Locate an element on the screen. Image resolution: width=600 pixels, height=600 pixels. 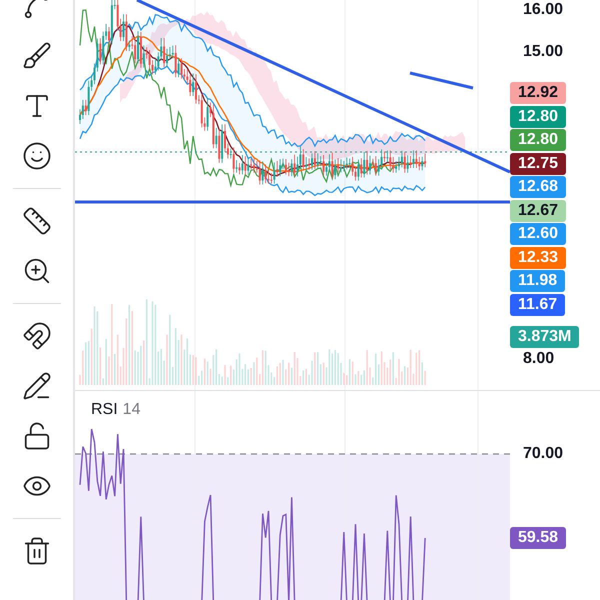
rsi-level-tick: 70.00 is located at coordinates (543, 454).